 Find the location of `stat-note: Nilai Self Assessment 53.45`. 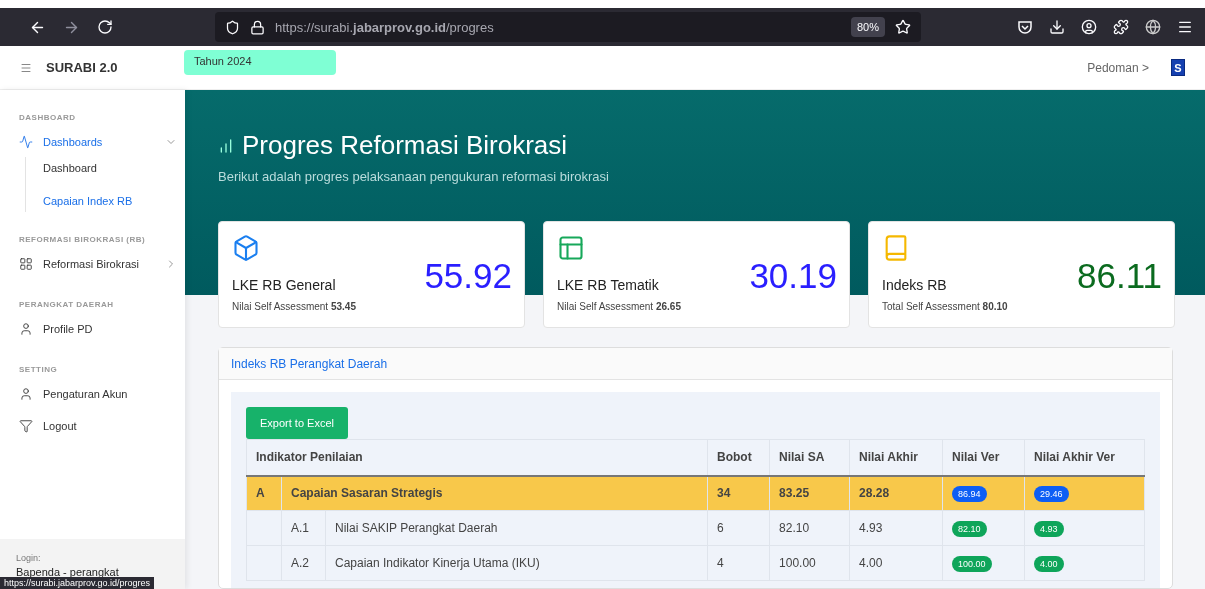

stat-note: Nilai Self Assessment 53.45 is located at coordinates (294, 307).